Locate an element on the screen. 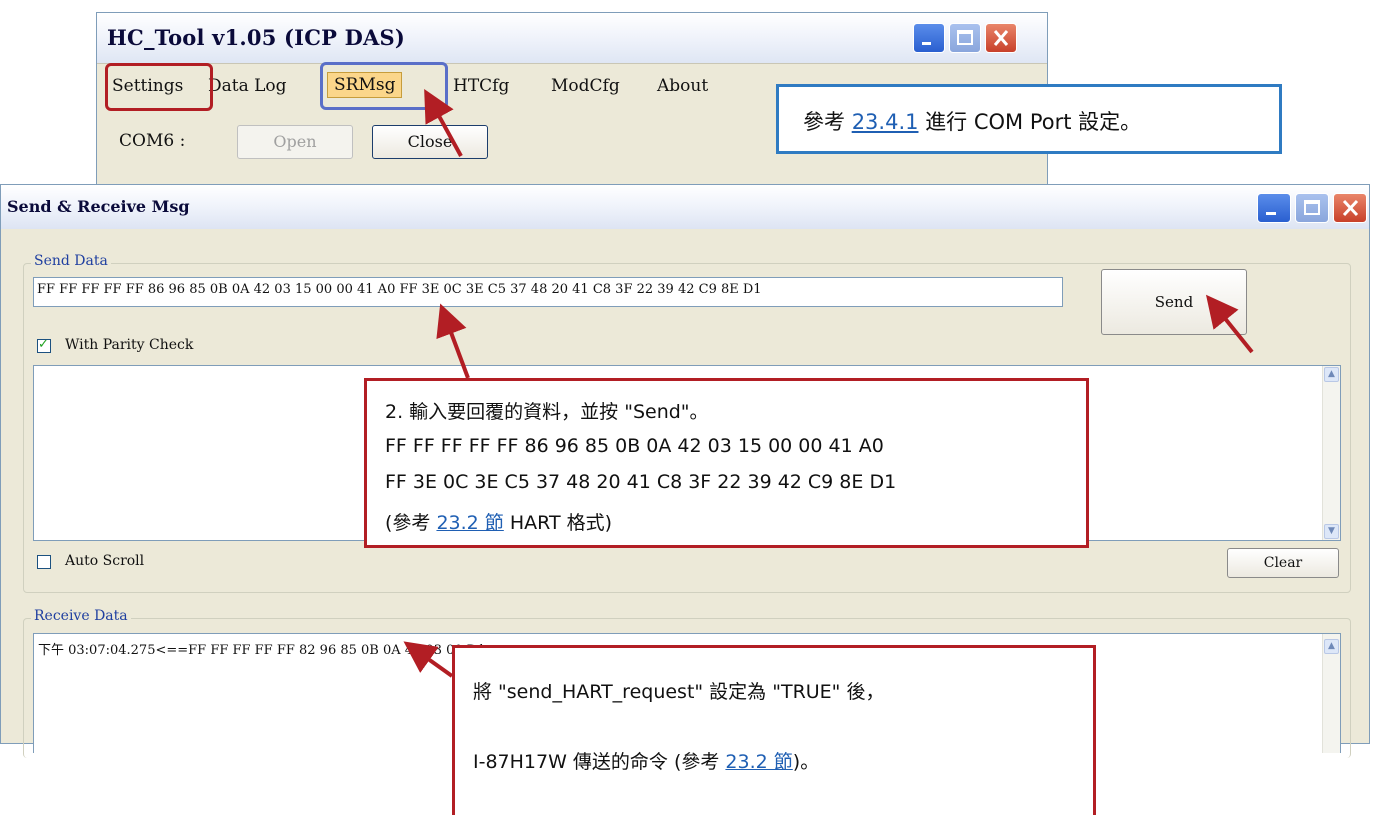 This screenshot has height=815, width=1375. arrow-to-send-input is located at coordinates (453, 341).